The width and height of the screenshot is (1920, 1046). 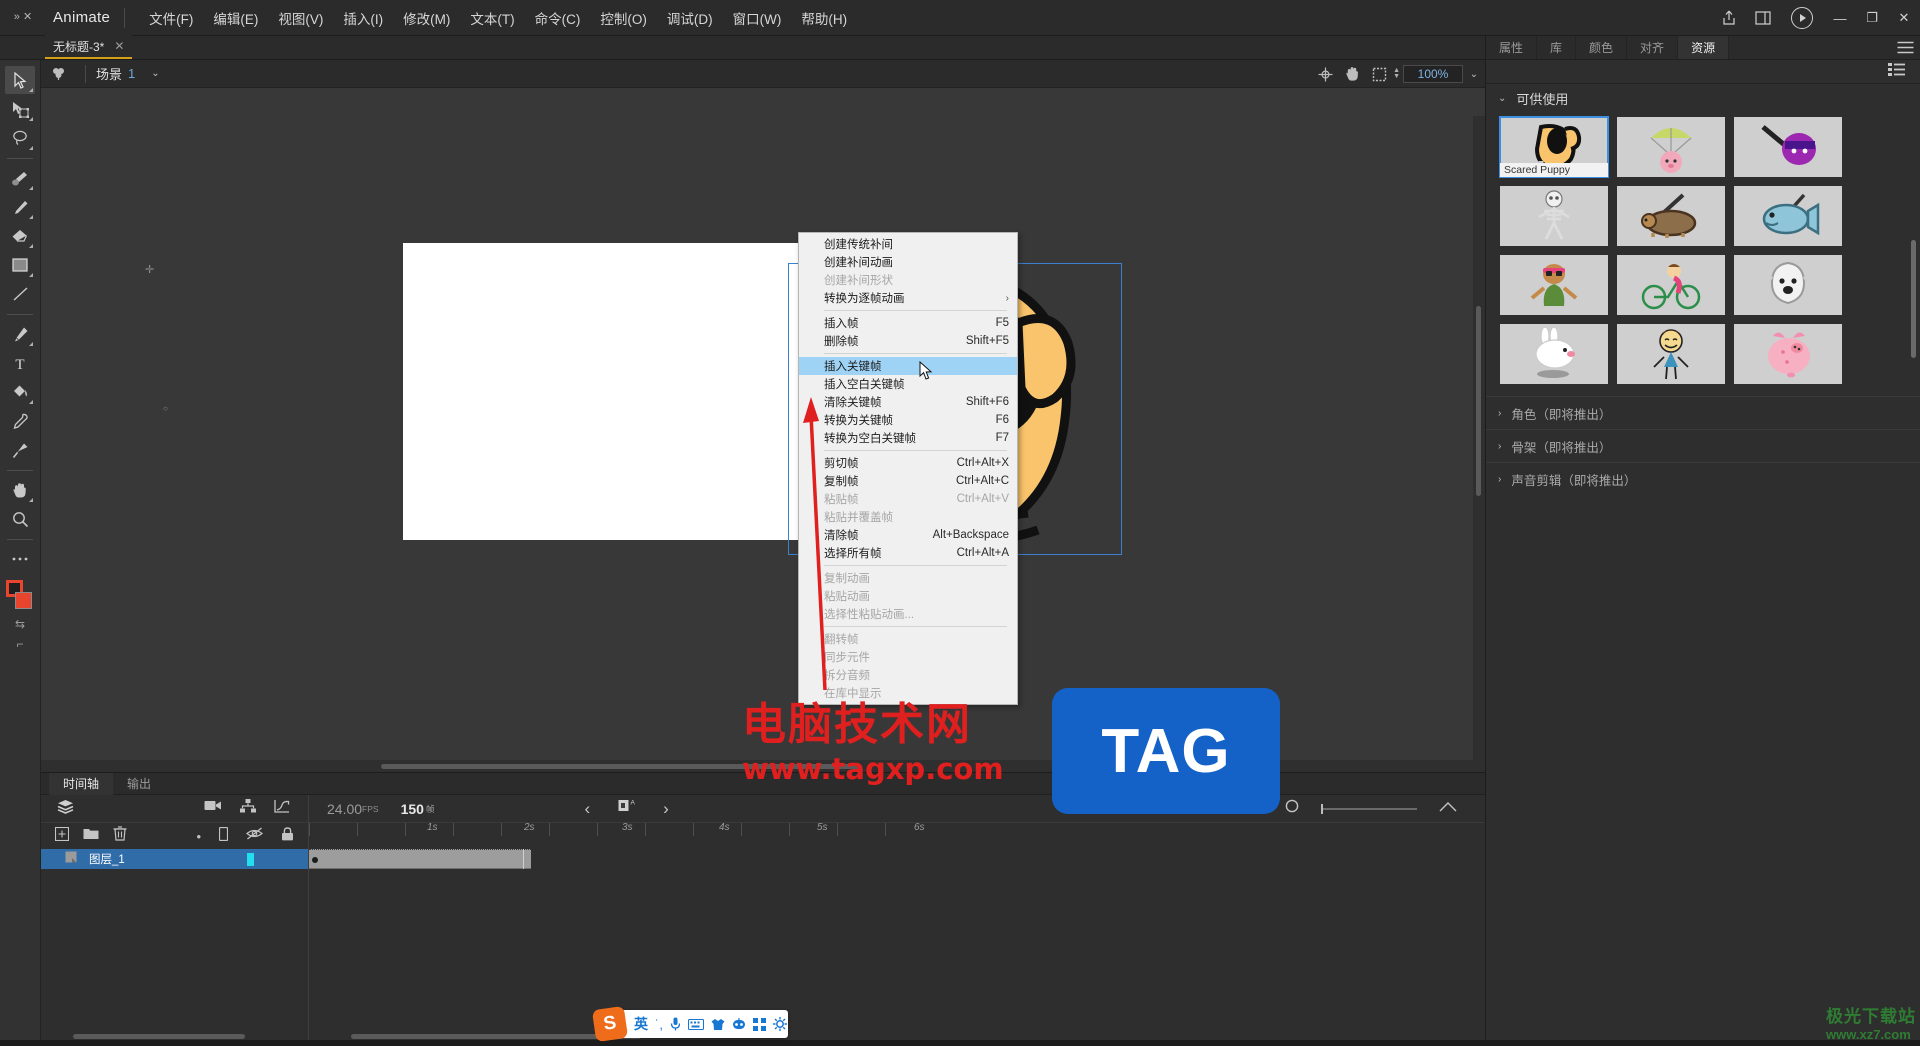 What do you see at coordinates (420, 859) in the screenshot?
I see `filled-frames` at bounding box center [420, 859].